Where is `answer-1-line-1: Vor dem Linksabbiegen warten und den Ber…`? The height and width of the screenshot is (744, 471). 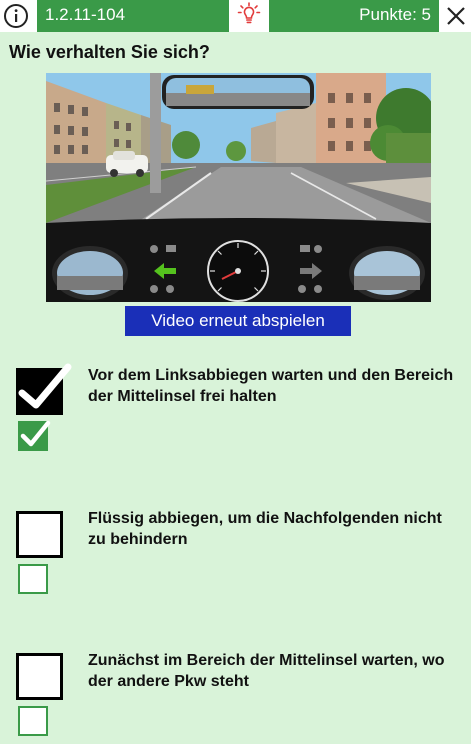
answer-1-line-1: Vor dem Linksabbiegen warten und den Ber… is located at coordinates (271, 375).